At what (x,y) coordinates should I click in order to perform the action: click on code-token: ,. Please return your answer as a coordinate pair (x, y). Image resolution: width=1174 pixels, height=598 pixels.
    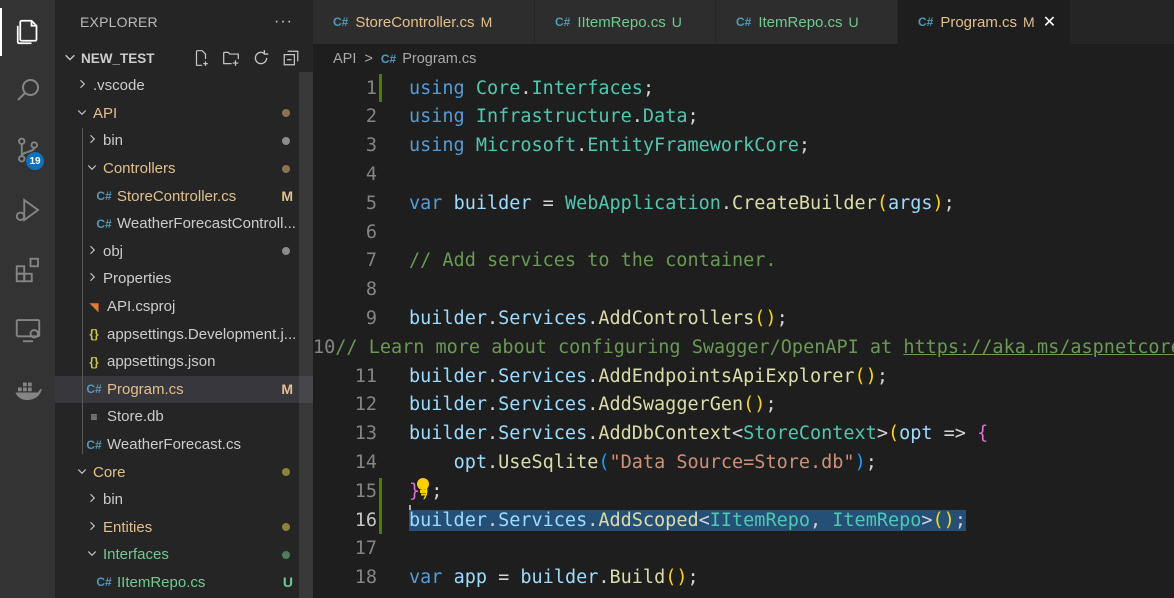
    Looking at the image, I should click on (821, 520).